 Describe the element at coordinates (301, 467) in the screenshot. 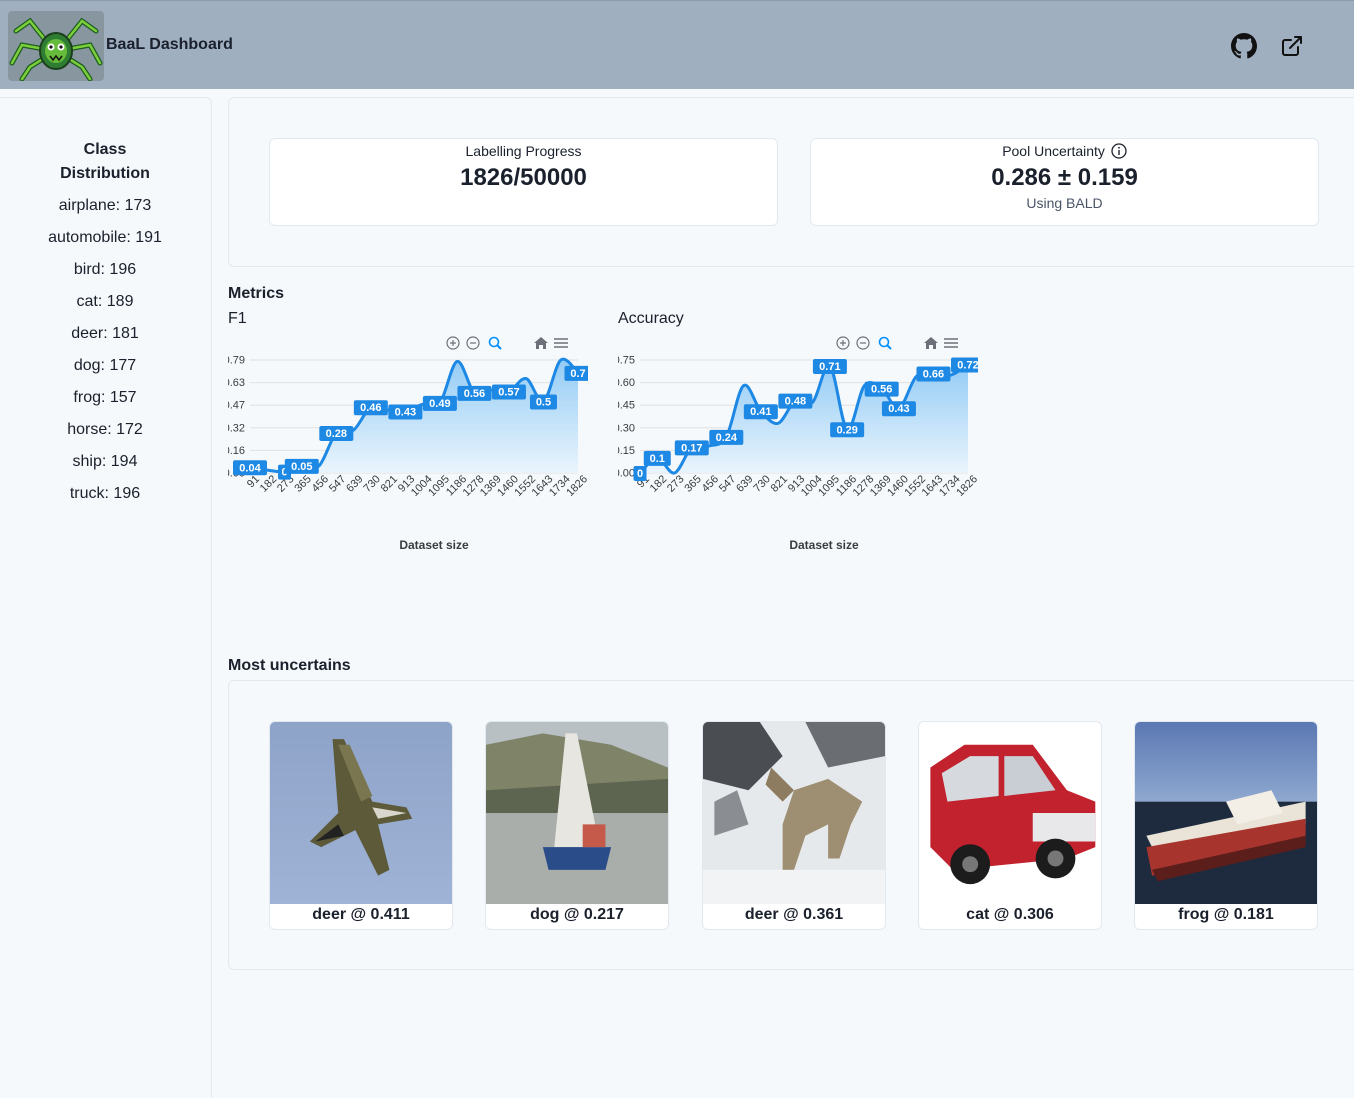

I see `data-label: 0.05` at that location.